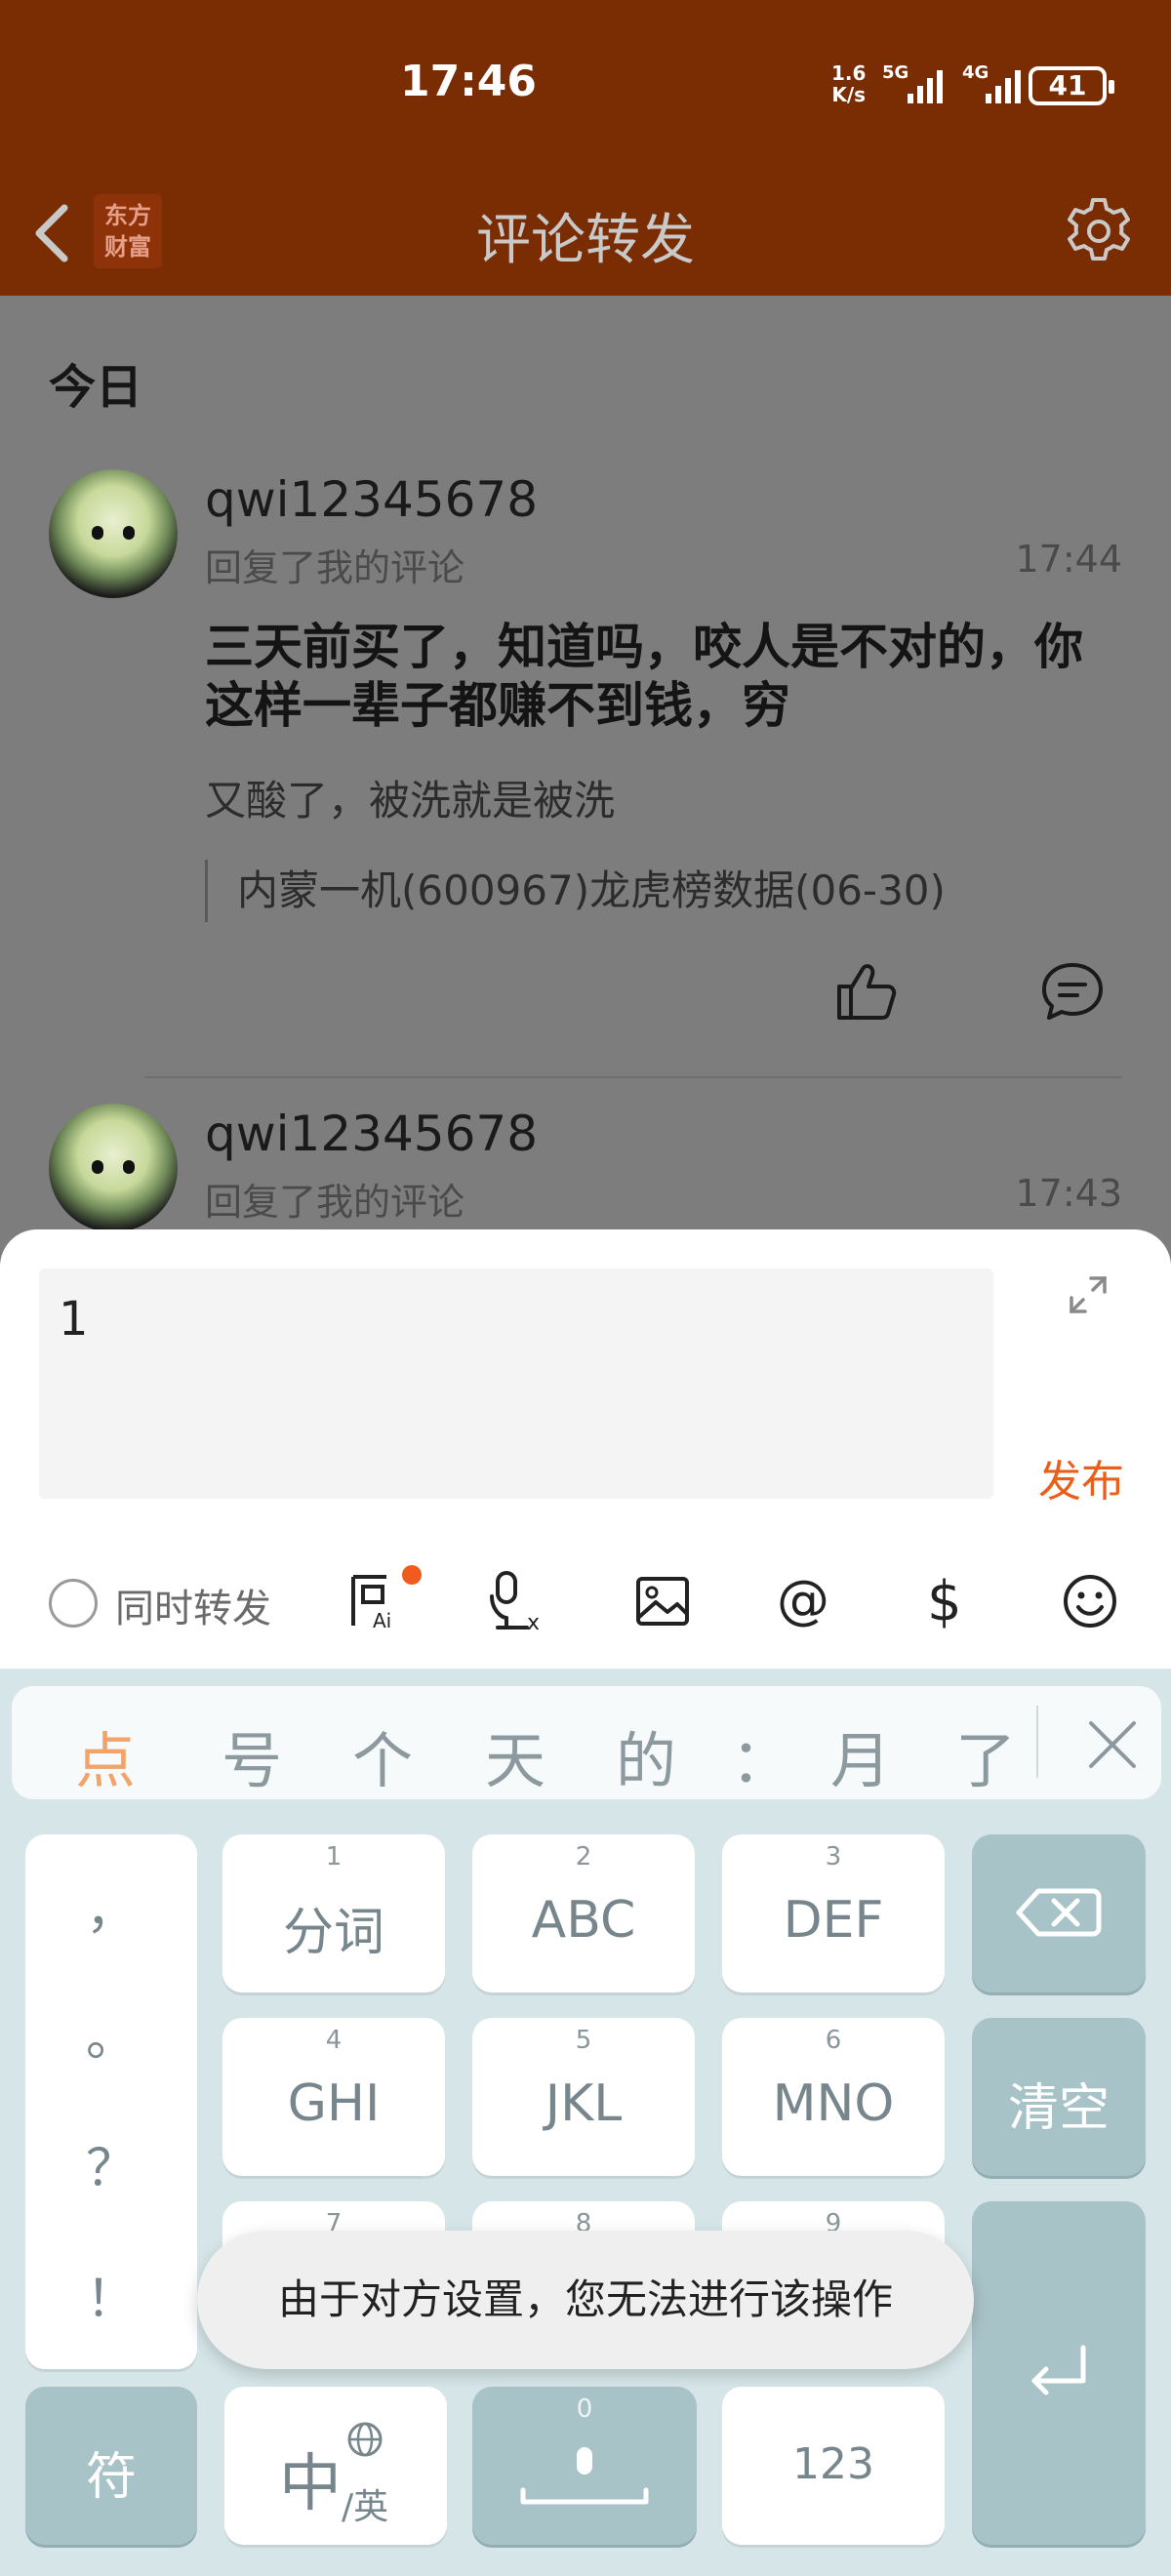 This screenshot has width=1171, height=2576. I want to click on key-4: 4 GHI, so click(333, 2097).